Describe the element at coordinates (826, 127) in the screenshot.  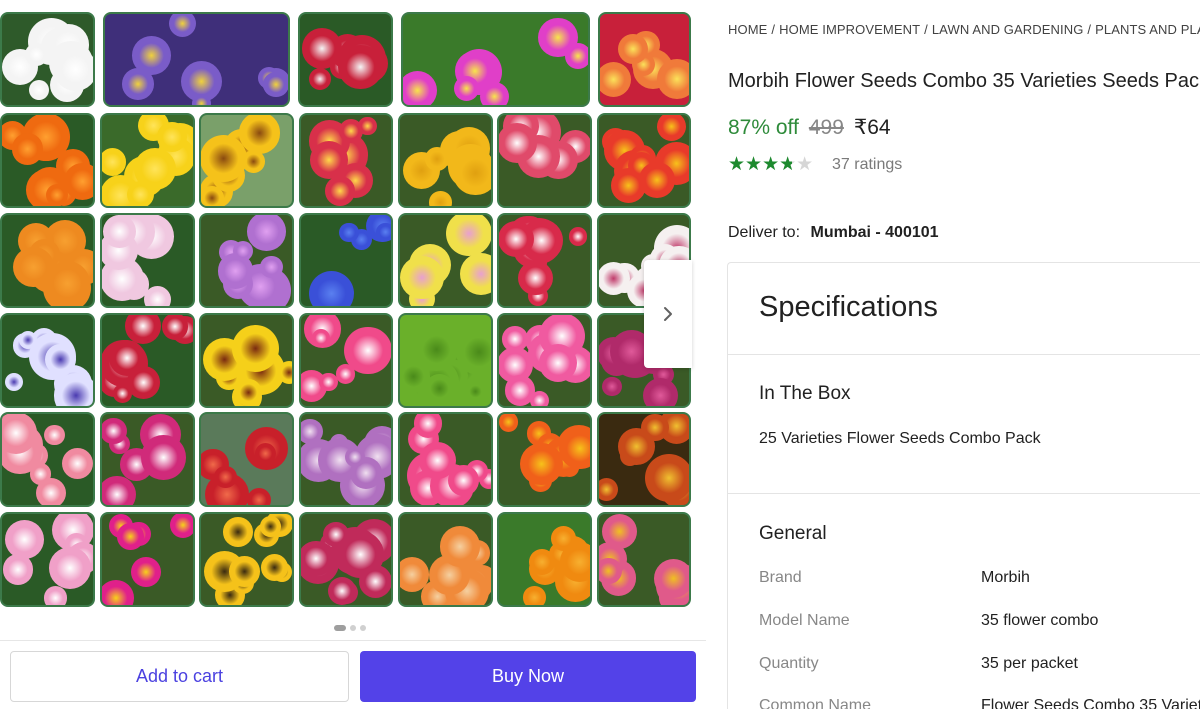
I see `original-price: 499` at that location.